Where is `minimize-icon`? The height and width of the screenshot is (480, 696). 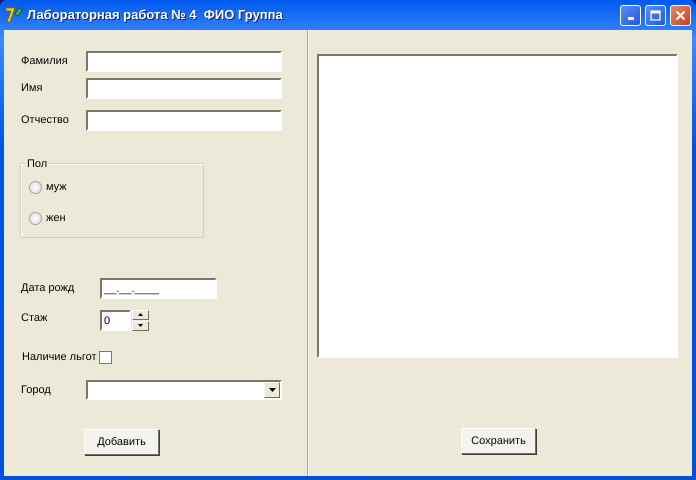
minimize-icon is located at coordinates (631, 18).